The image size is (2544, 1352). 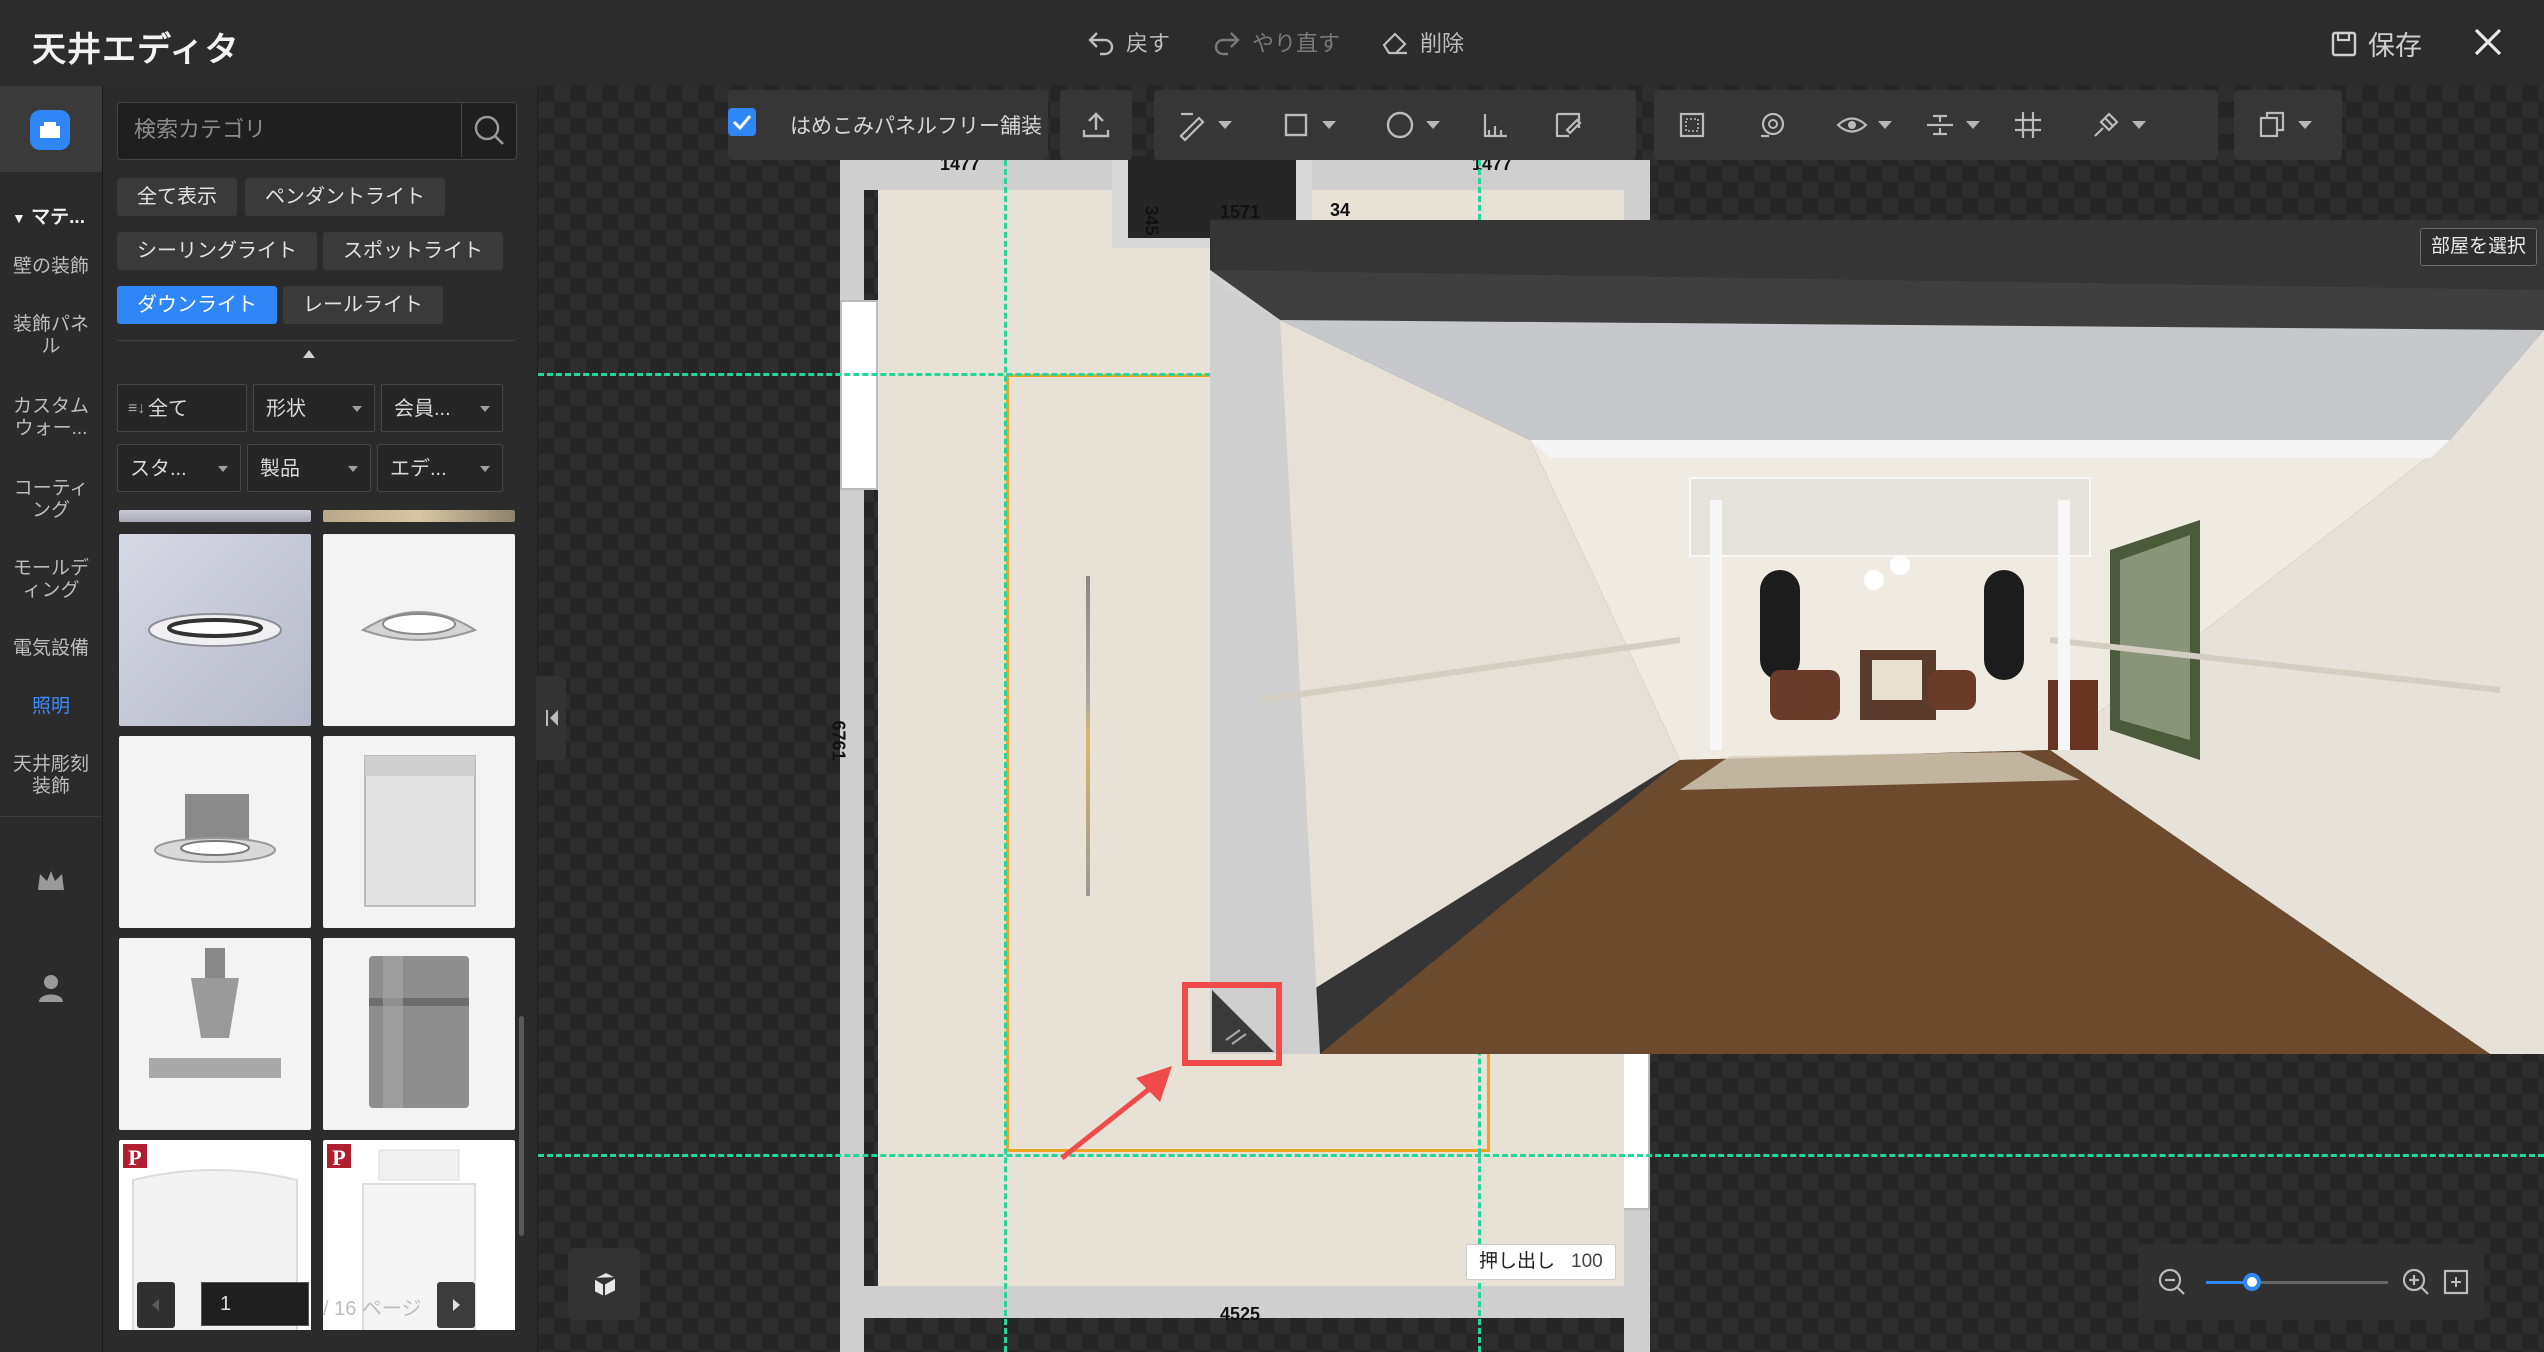 I want to click on prev-page-button, so click(x=156, y=1305).